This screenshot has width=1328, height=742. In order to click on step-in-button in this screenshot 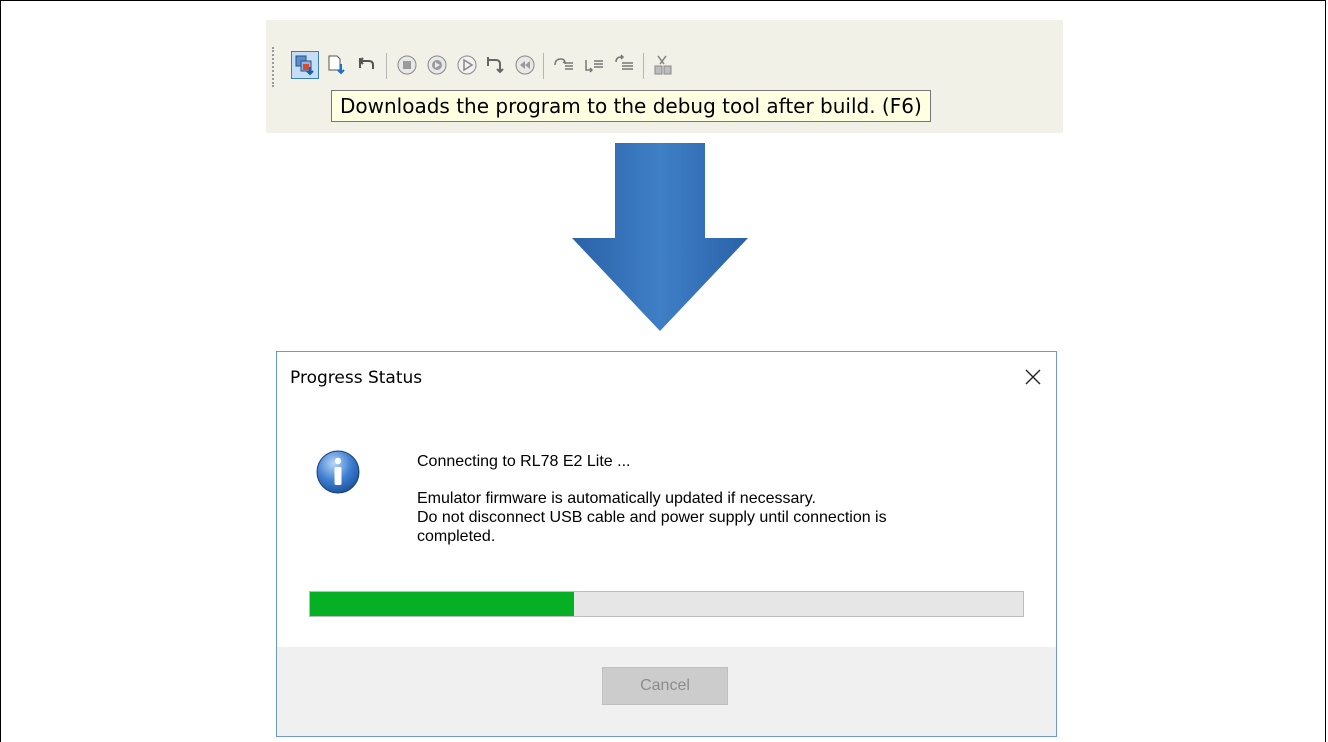, I will do `click(564, 65)`.